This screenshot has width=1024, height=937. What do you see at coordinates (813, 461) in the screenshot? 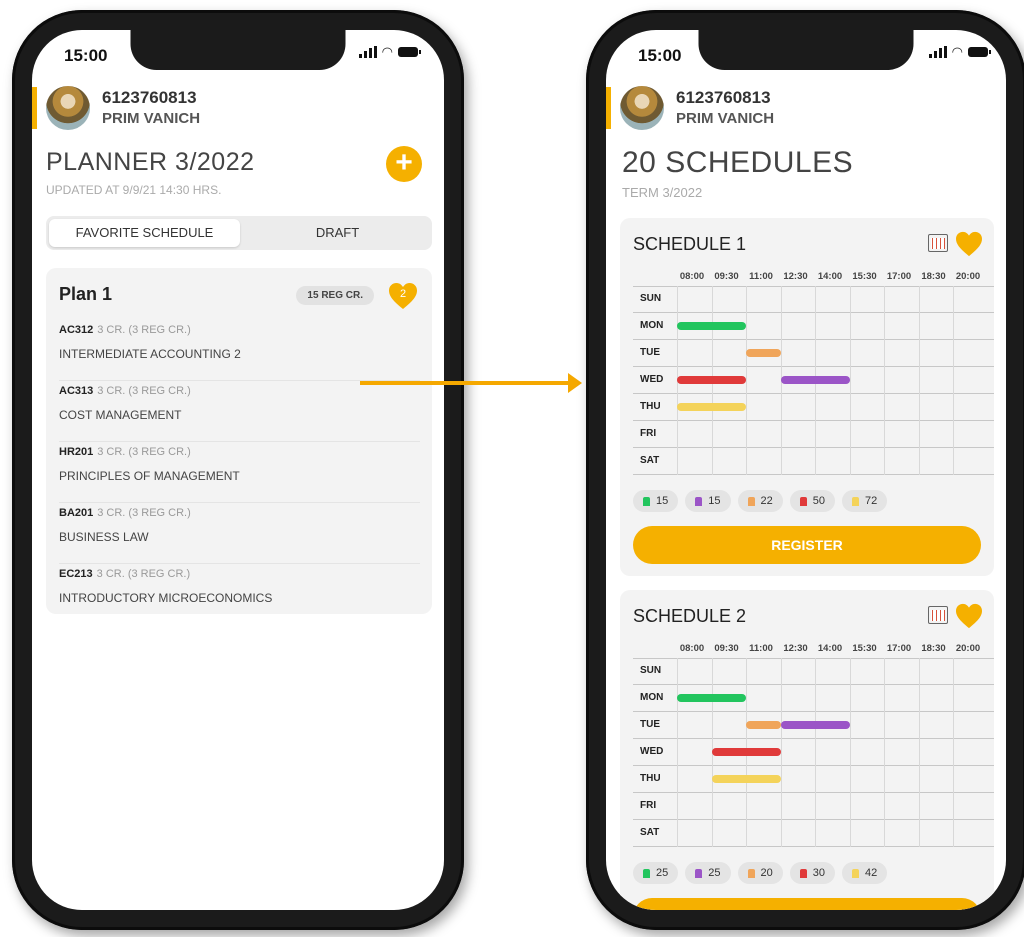
I see `day-row: SAT` at bounding box center [813, 461].